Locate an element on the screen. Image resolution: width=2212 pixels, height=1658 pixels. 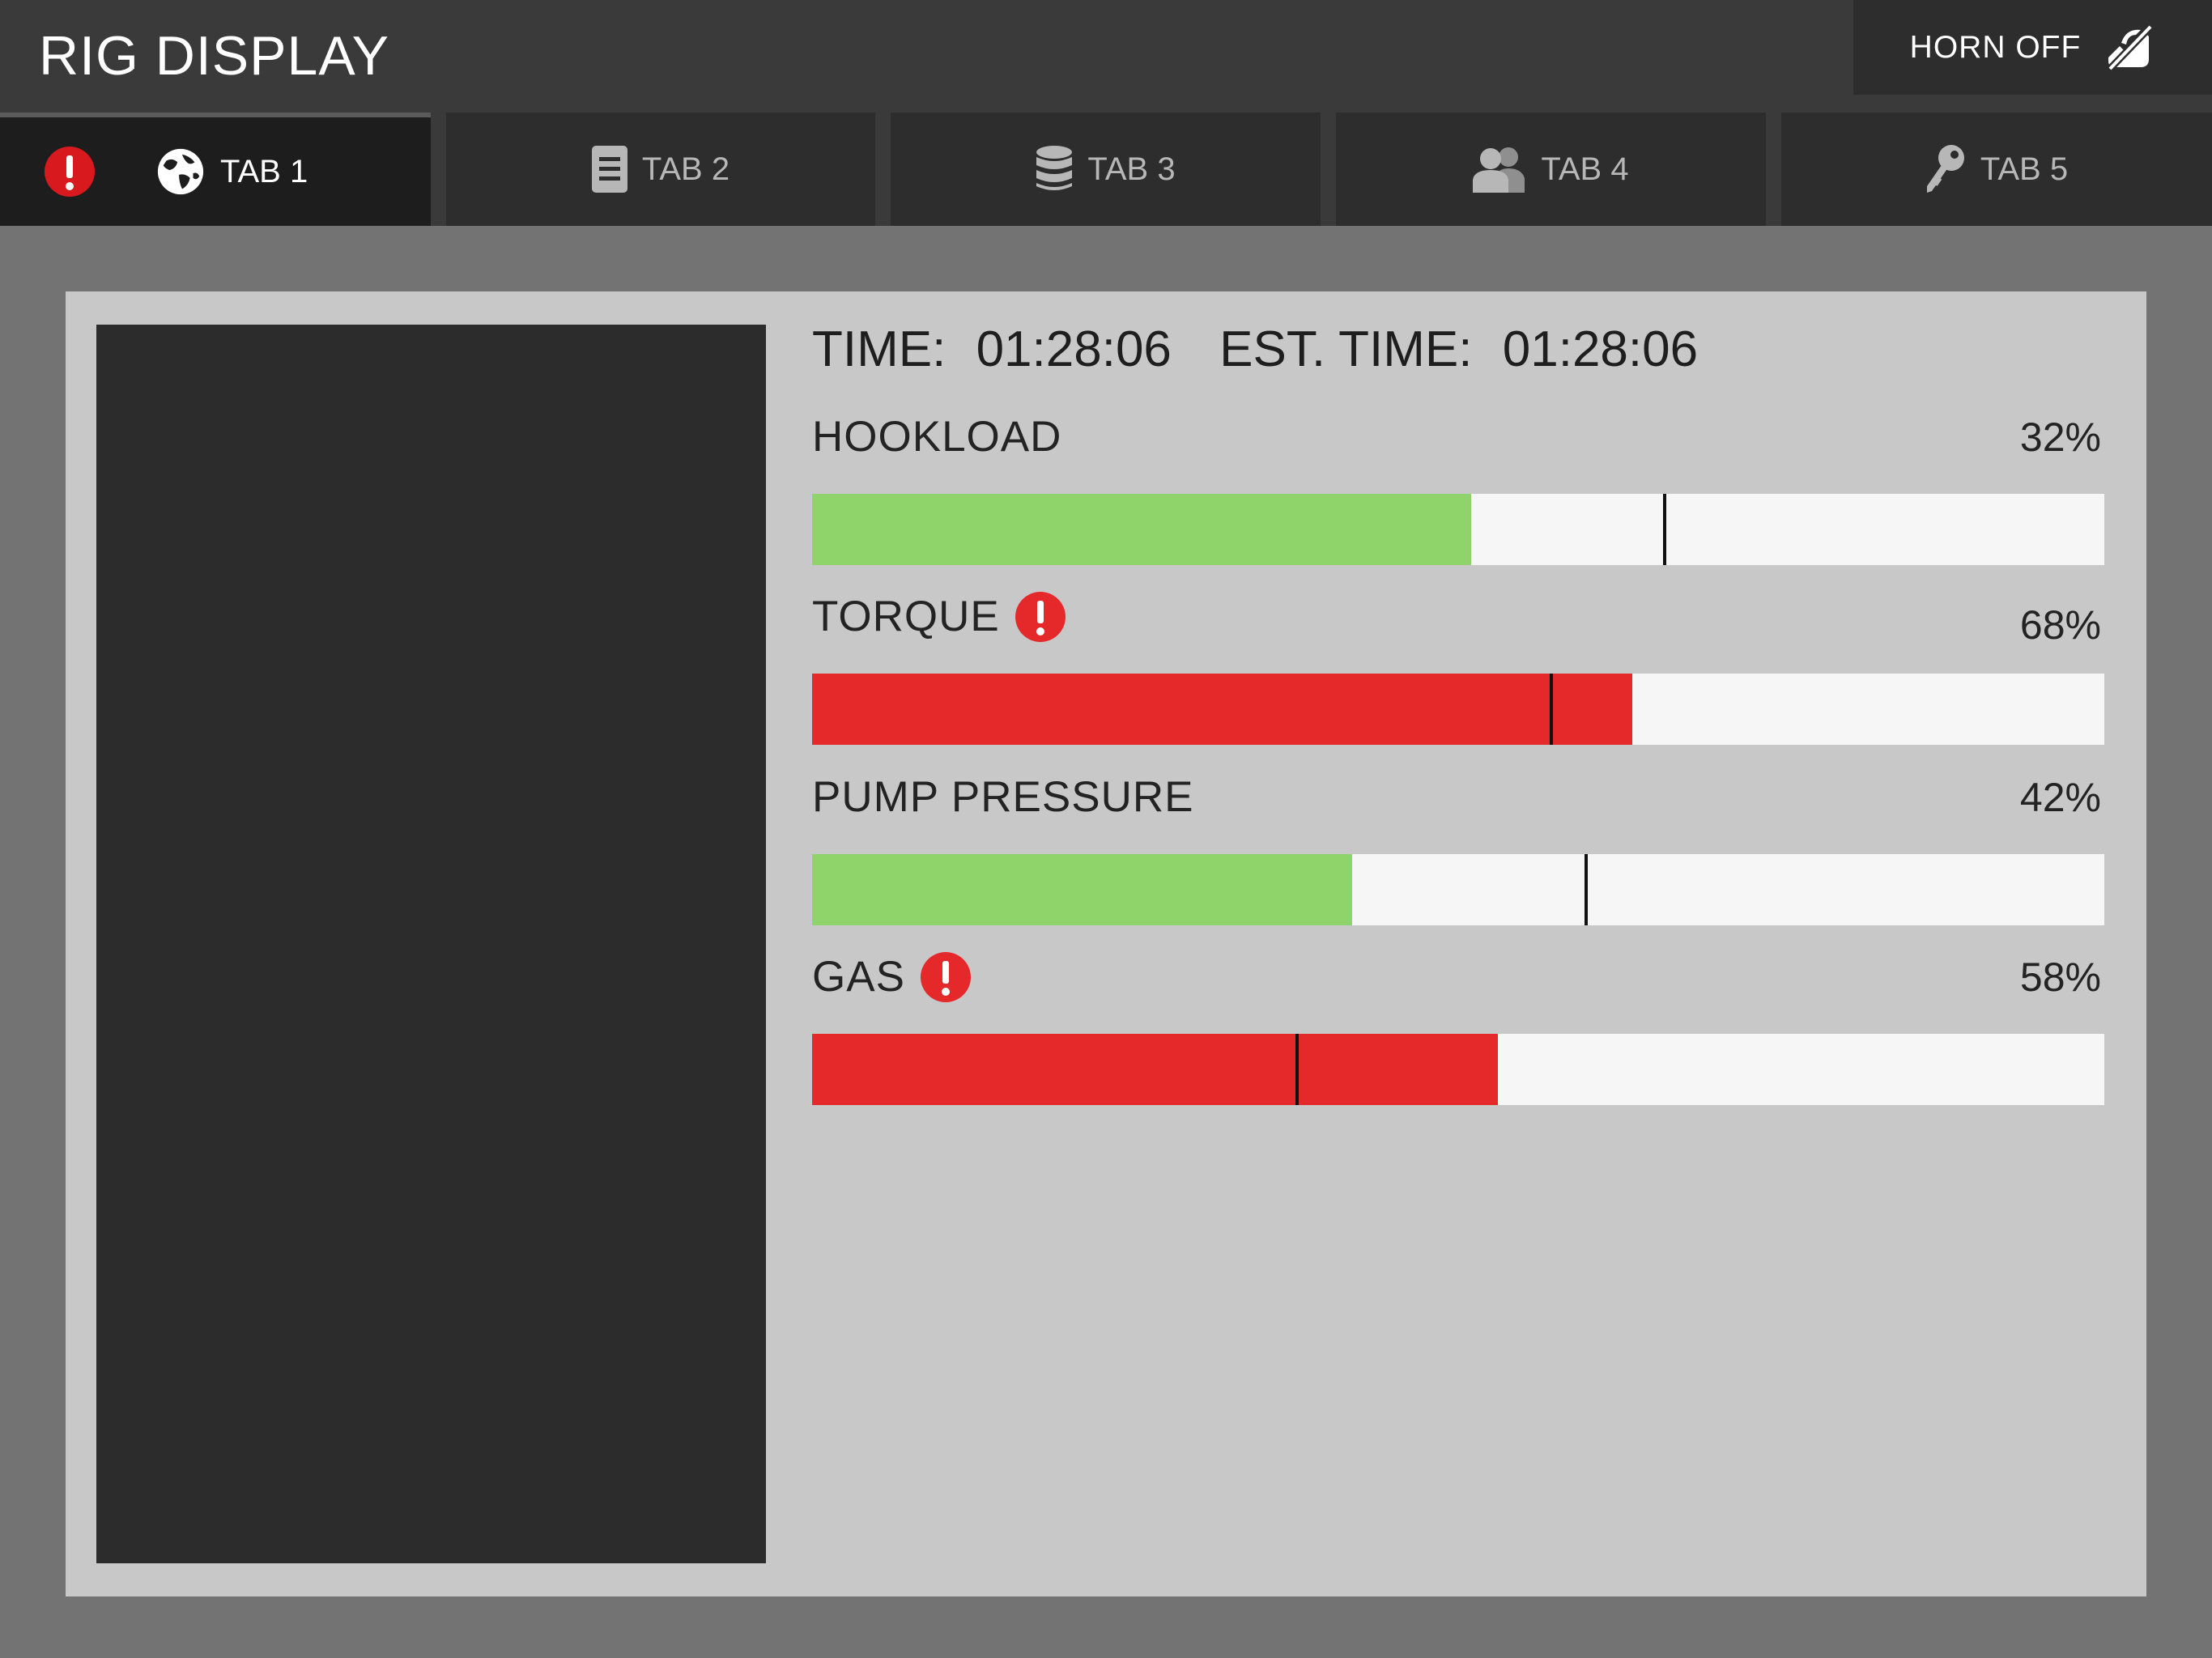
tab-4: TAB 4 is located at coordinates (1551, 169).